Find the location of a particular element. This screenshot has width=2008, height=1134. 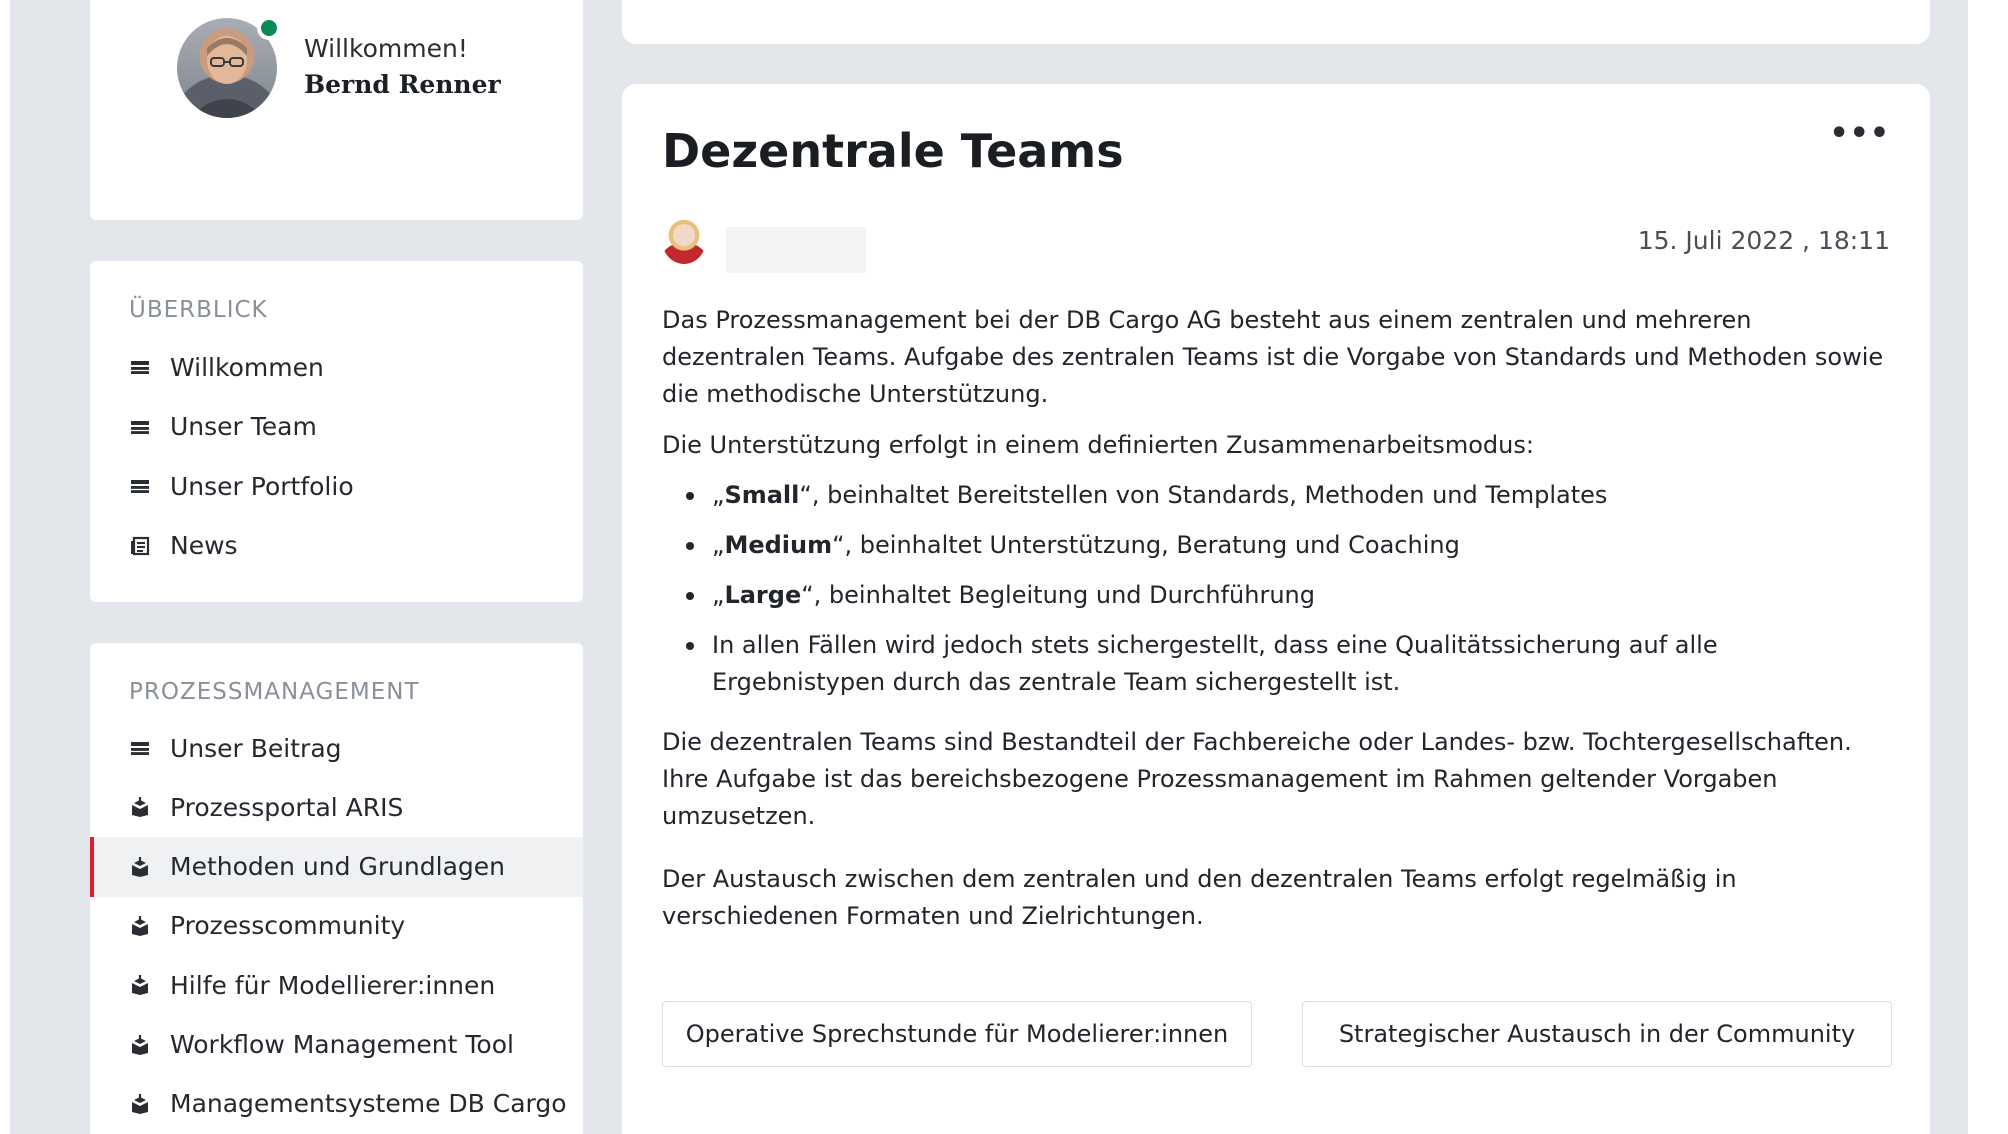

nav-item-workflow-management-tool: Workflow Management Tool is located at coordinates (336, 1045).